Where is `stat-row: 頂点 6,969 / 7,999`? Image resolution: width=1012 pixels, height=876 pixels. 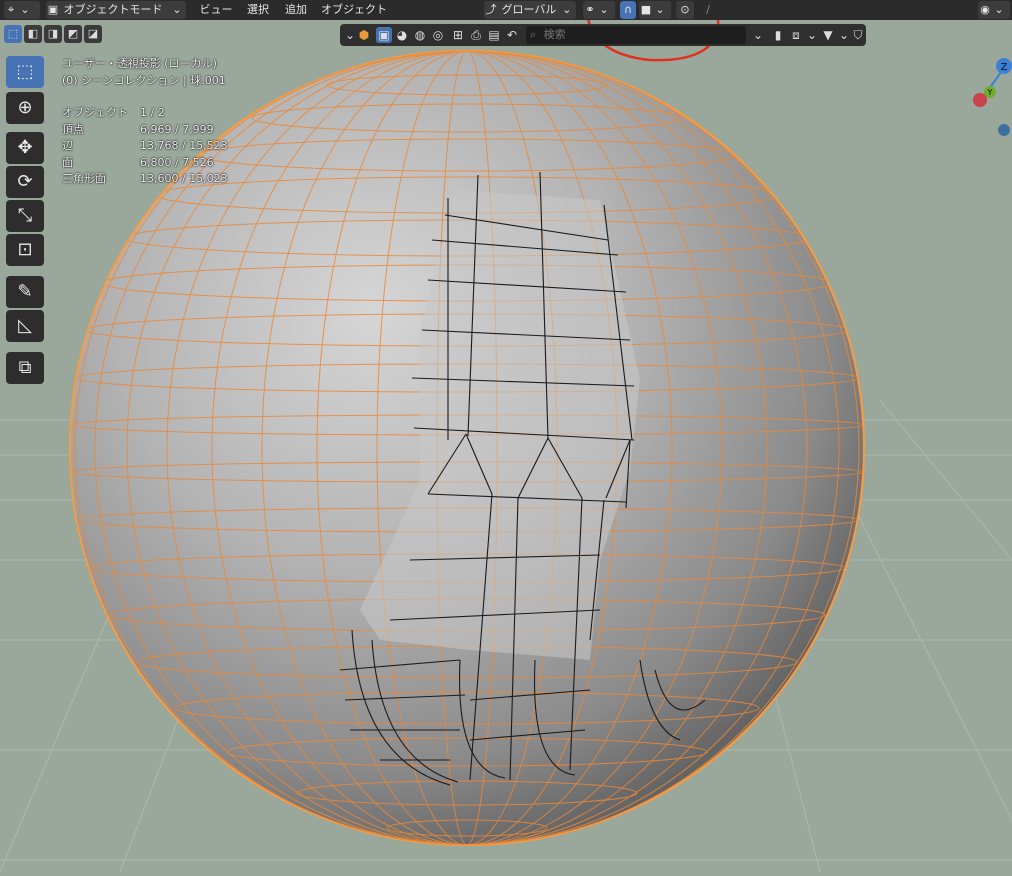 stat-row: 頂点 6,969 / 7,999 is located at coordinates (138, 129).